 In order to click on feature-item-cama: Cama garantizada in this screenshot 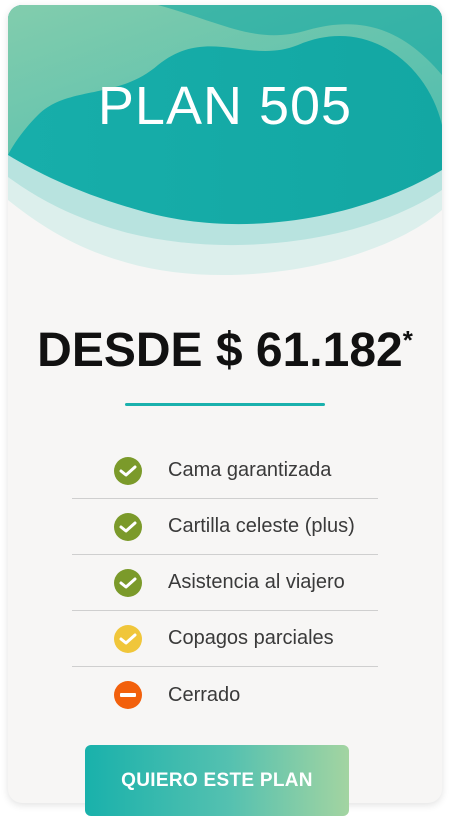, I will do `click(225, 471)`.